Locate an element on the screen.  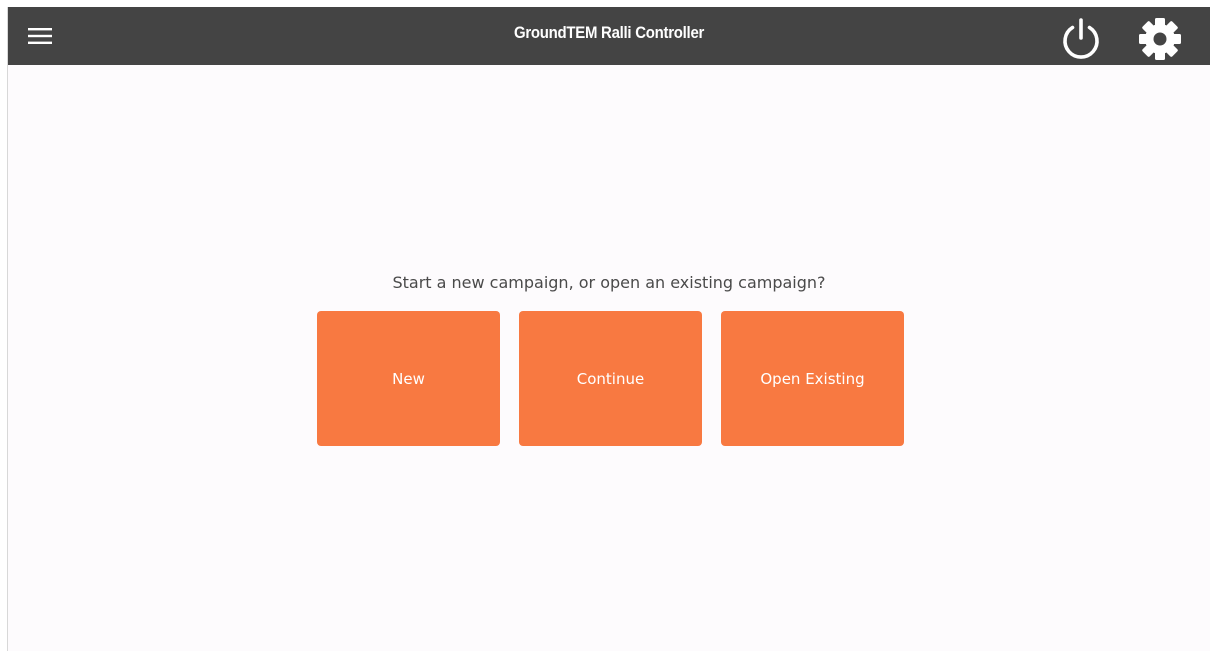
power-button is located at coordinates (1081, 39).